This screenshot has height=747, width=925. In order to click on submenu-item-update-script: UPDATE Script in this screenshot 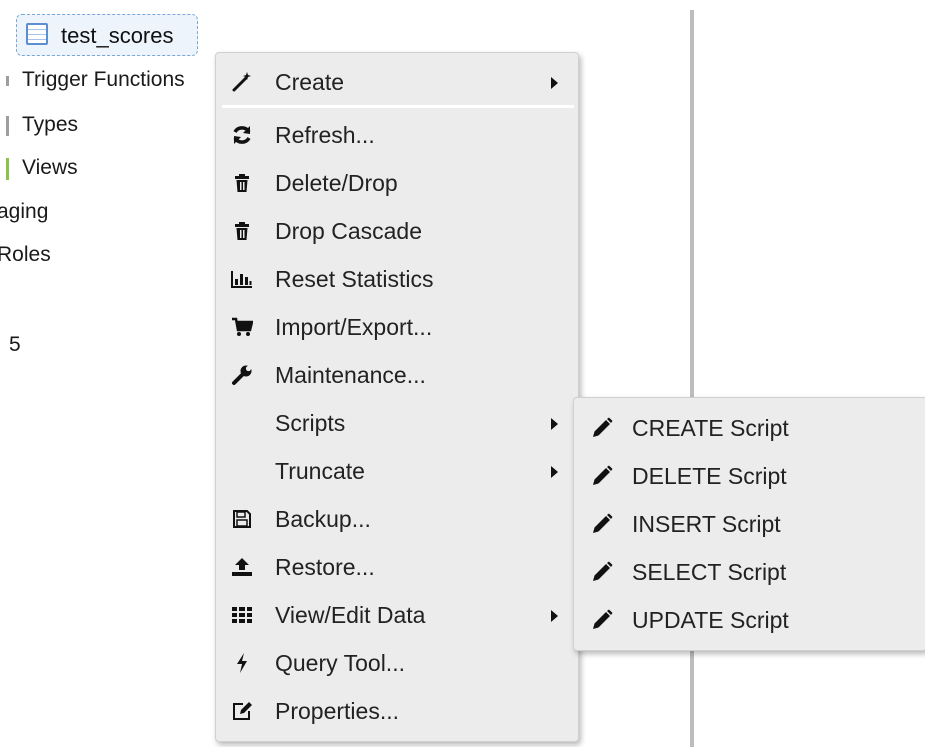, I will do `click(749, 620)`.